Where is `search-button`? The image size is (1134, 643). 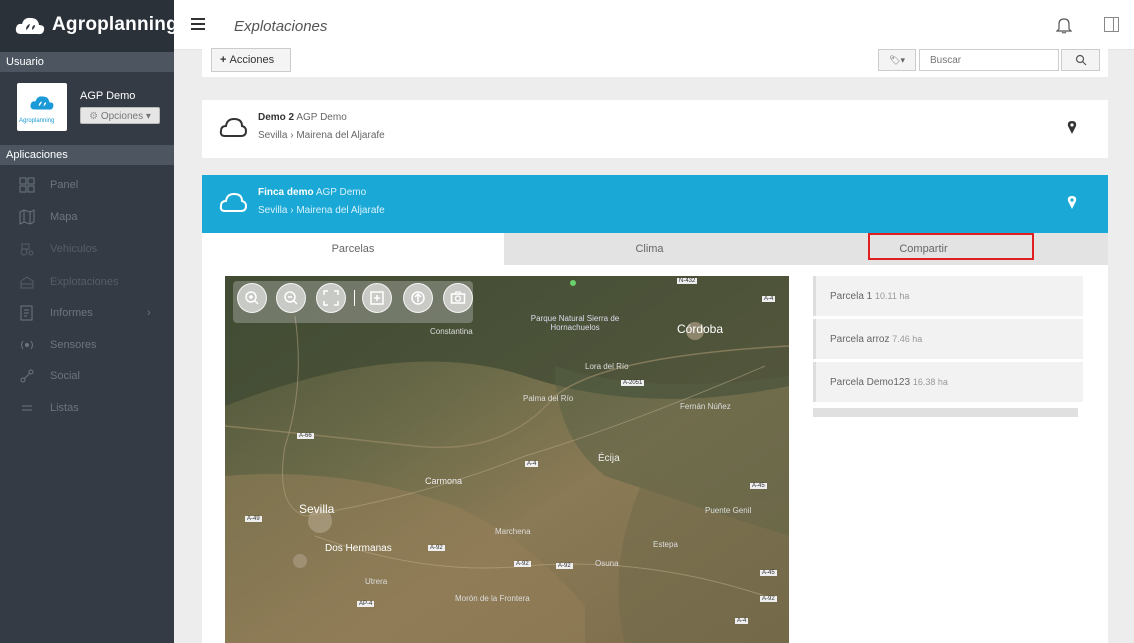 search-button is located at coordinates (1080, 60).